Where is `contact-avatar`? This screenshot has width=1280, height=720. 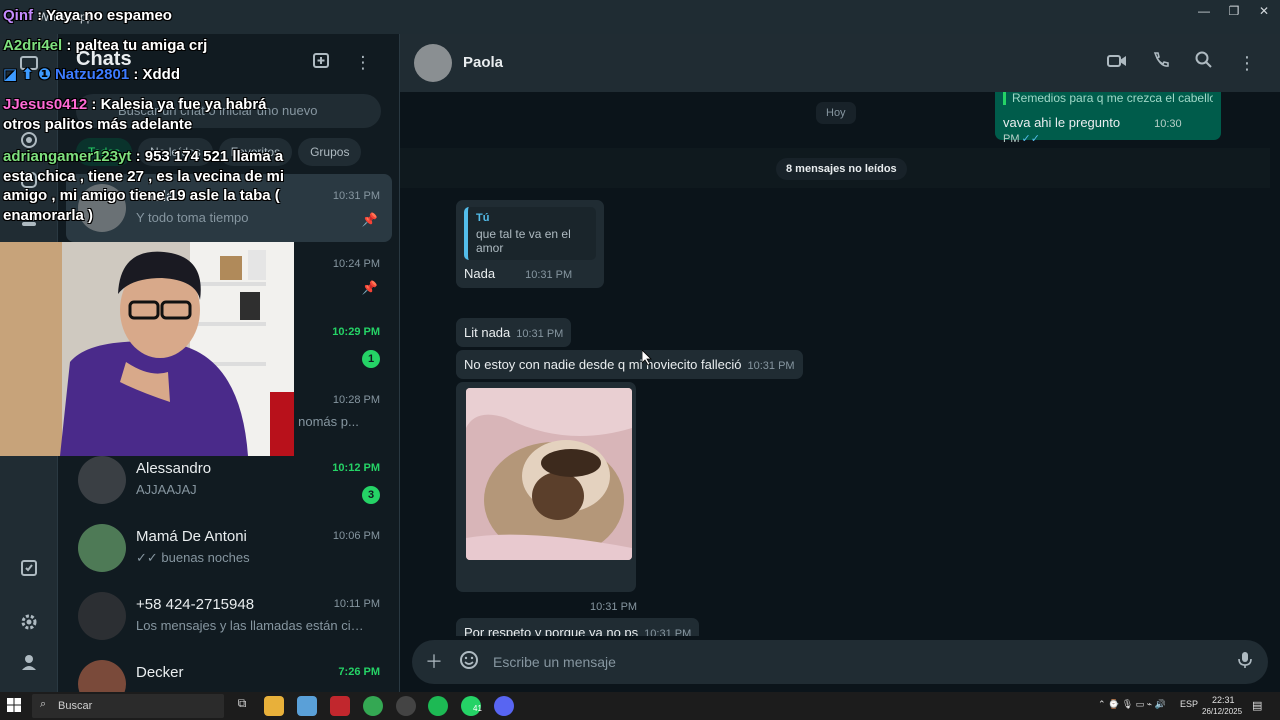 contact-avatar is located at coordinates (433, 63).